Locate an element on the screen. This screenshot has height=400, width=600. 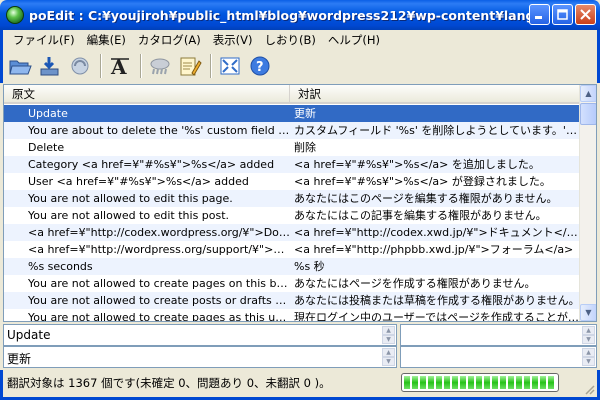
translation-text: 更新 is located at coordinates (19, 359).